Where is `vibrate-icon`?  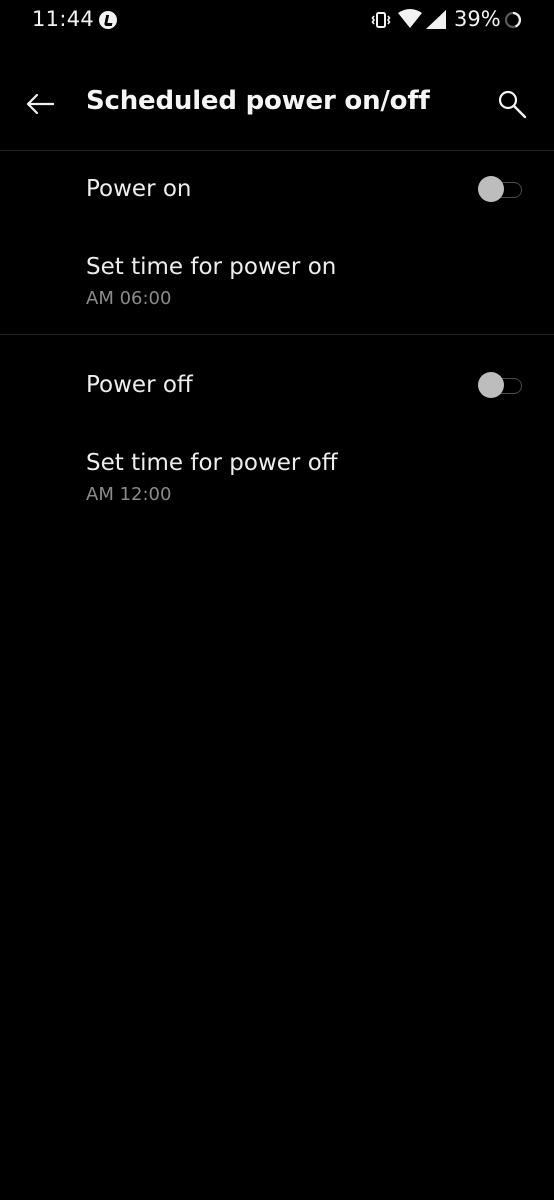
vibrate-icon is located at coordinates (381, 20).